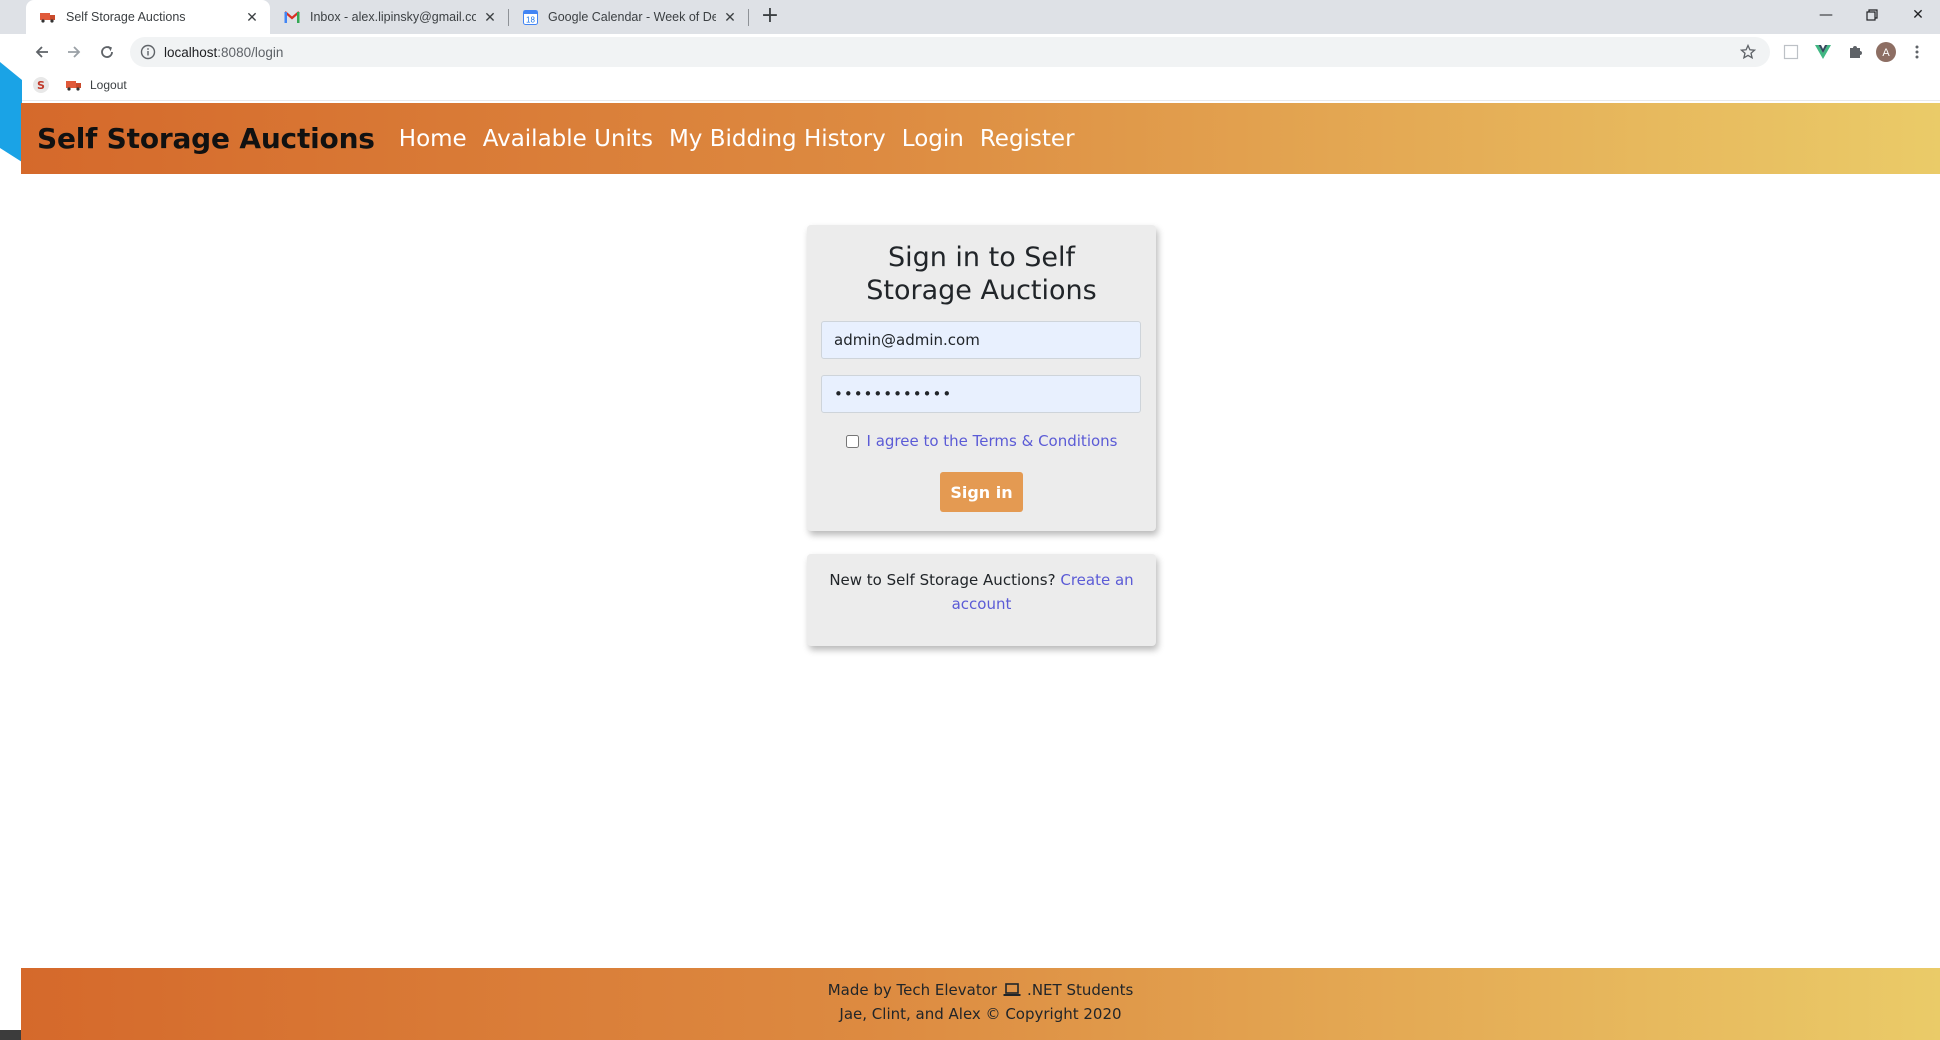  Describe the element at coordinates (748, 17) in the screenshot. I see `tab-separator` at that location.